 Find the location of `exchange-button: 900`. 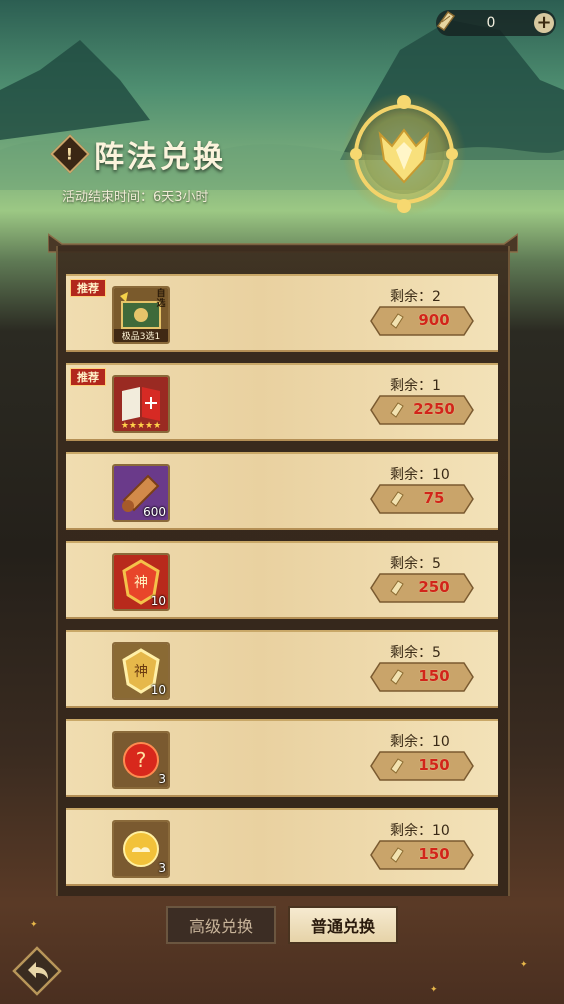

exchange-button: 900 is located at coordinates (422, 321).